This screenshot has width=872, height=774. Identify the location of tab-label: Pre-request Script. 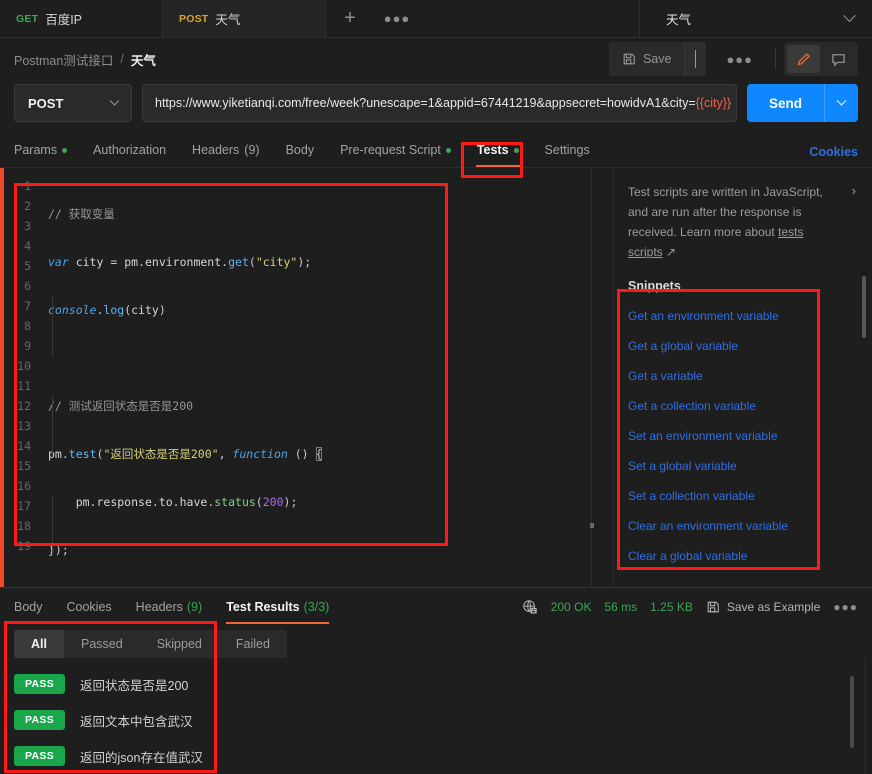
(390, 150).